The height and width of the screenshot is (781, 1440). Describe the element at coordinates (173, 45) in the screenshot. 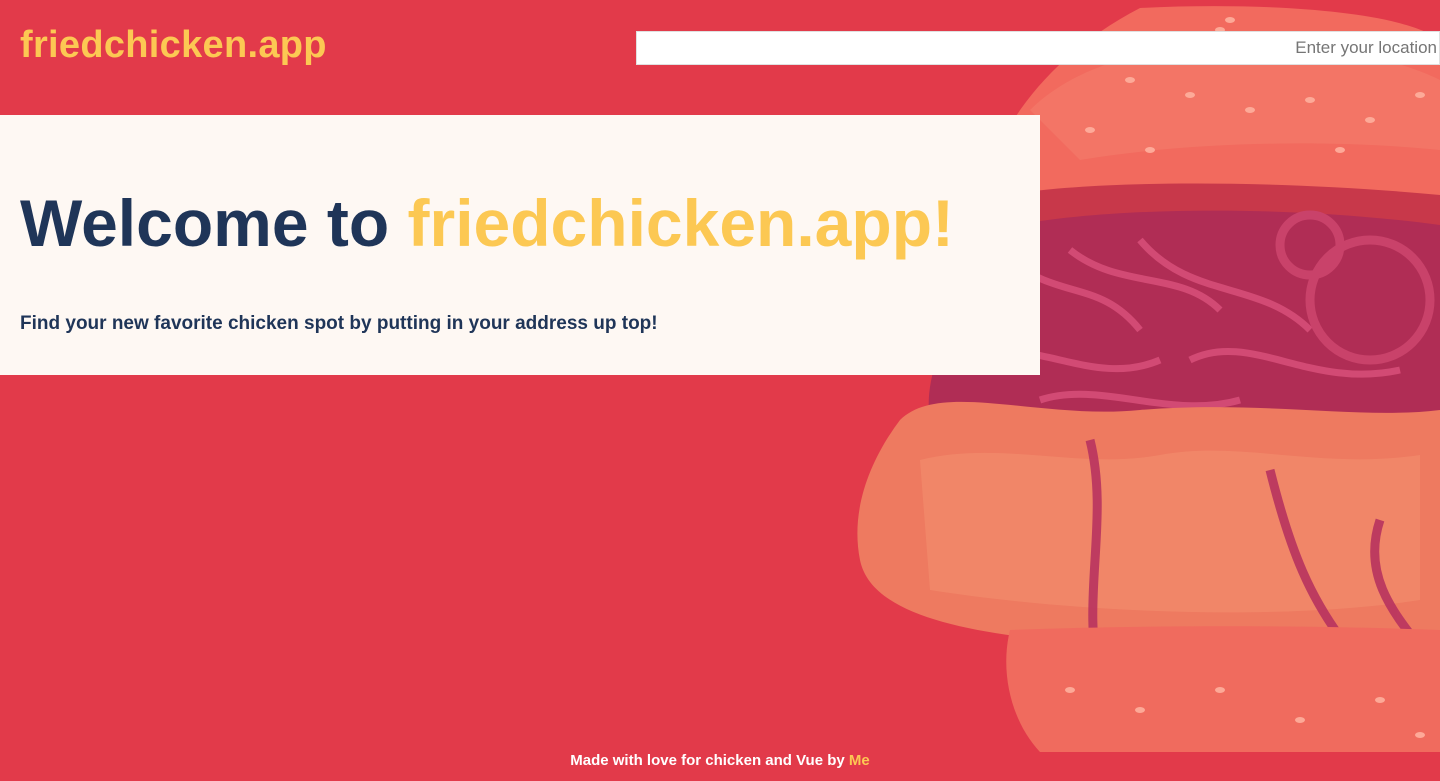

I see `brand-logo-link: friedchicken.app` at that location.